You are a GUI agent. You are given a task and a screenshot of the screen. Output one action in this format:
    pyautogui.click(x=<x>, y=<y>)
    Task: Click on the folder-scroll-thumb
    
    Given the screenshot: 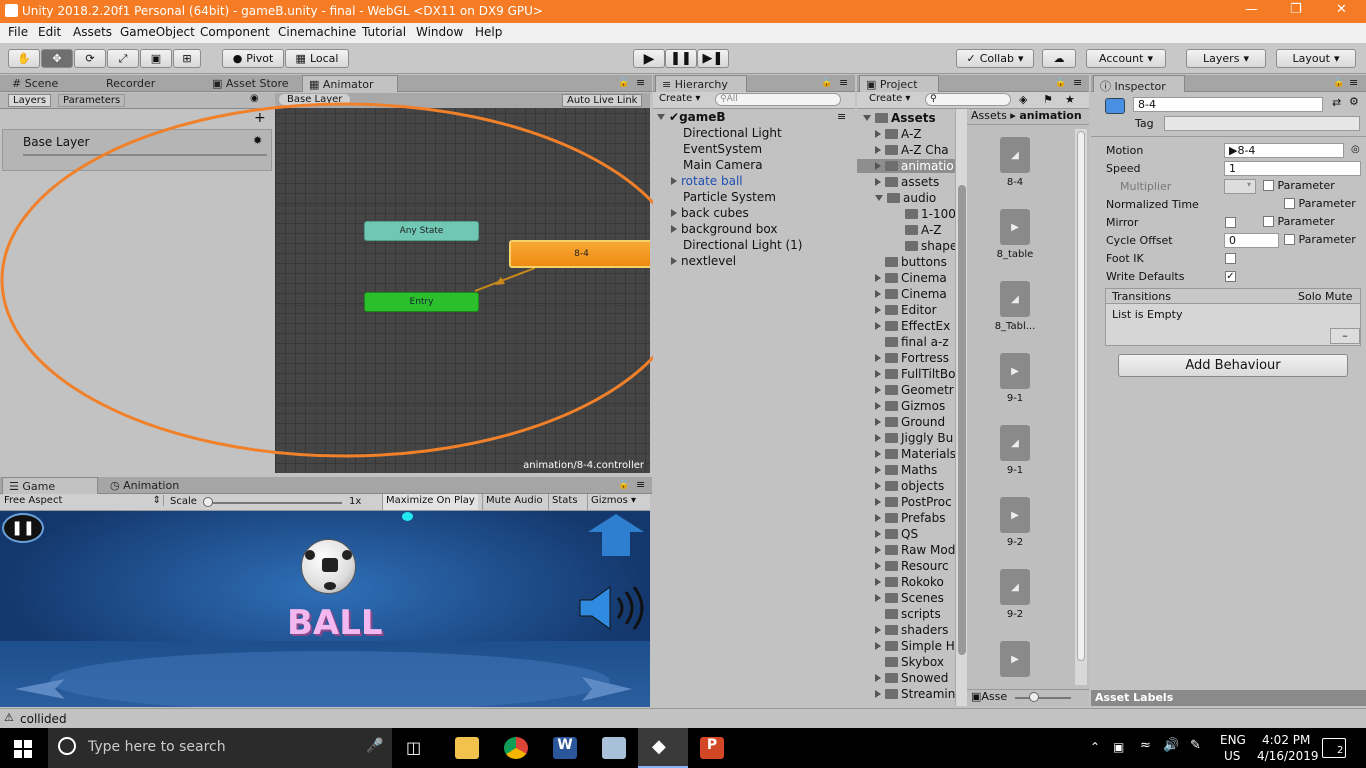 What is the action you would take?
    pyautogui.click(x=962, y=420)
    